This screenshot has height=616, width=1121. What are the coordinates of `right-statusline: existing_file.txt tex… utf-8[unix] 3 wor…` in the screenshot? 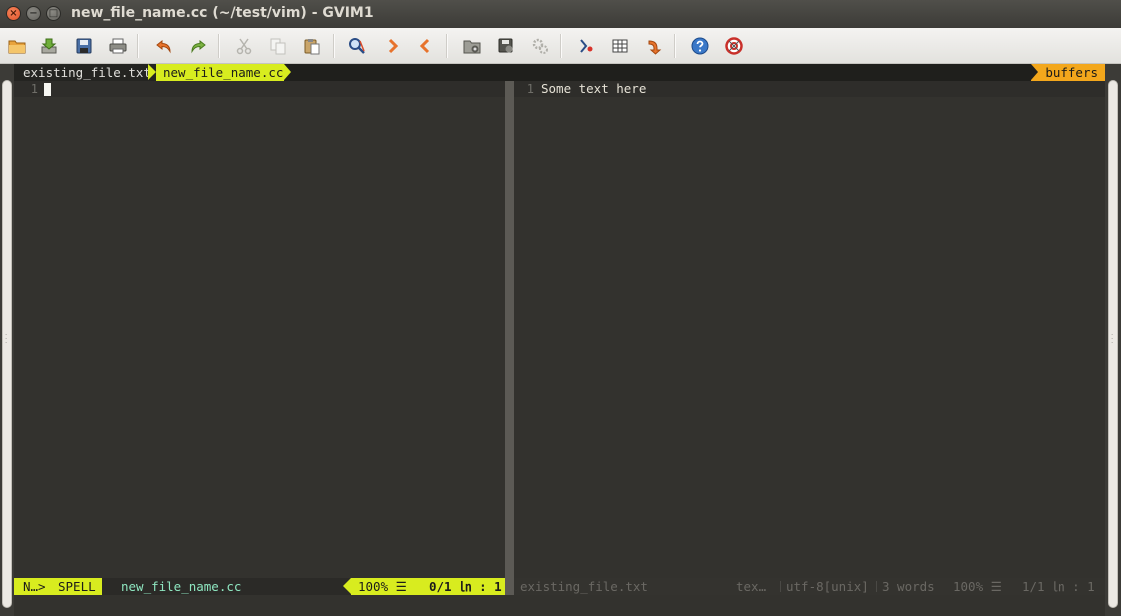 It's located at (809, 586).